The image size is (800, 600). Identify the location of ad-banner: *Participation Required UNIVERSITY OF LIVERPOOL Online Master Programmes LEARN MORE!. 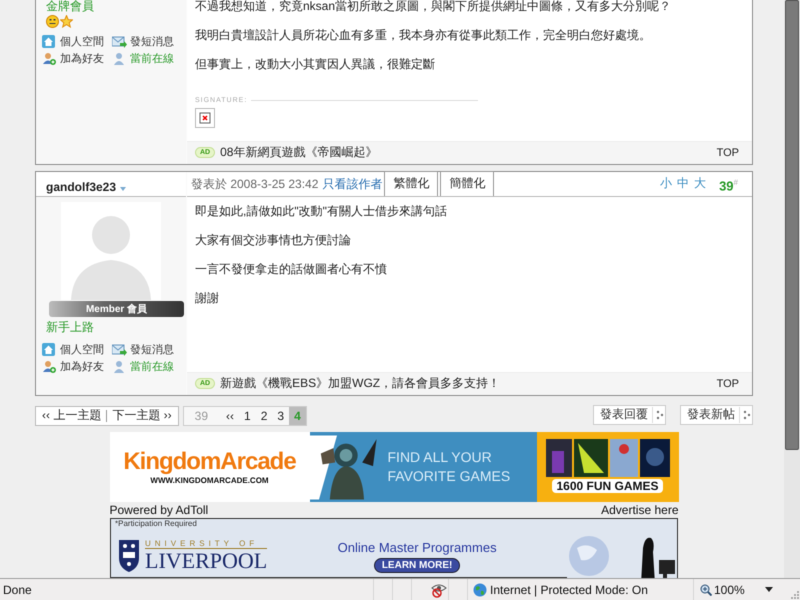
(394, 548).